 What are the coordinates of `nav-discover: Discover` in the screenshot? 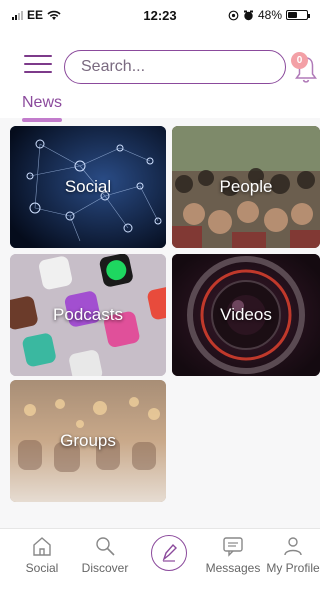 It's located at (105, 555).